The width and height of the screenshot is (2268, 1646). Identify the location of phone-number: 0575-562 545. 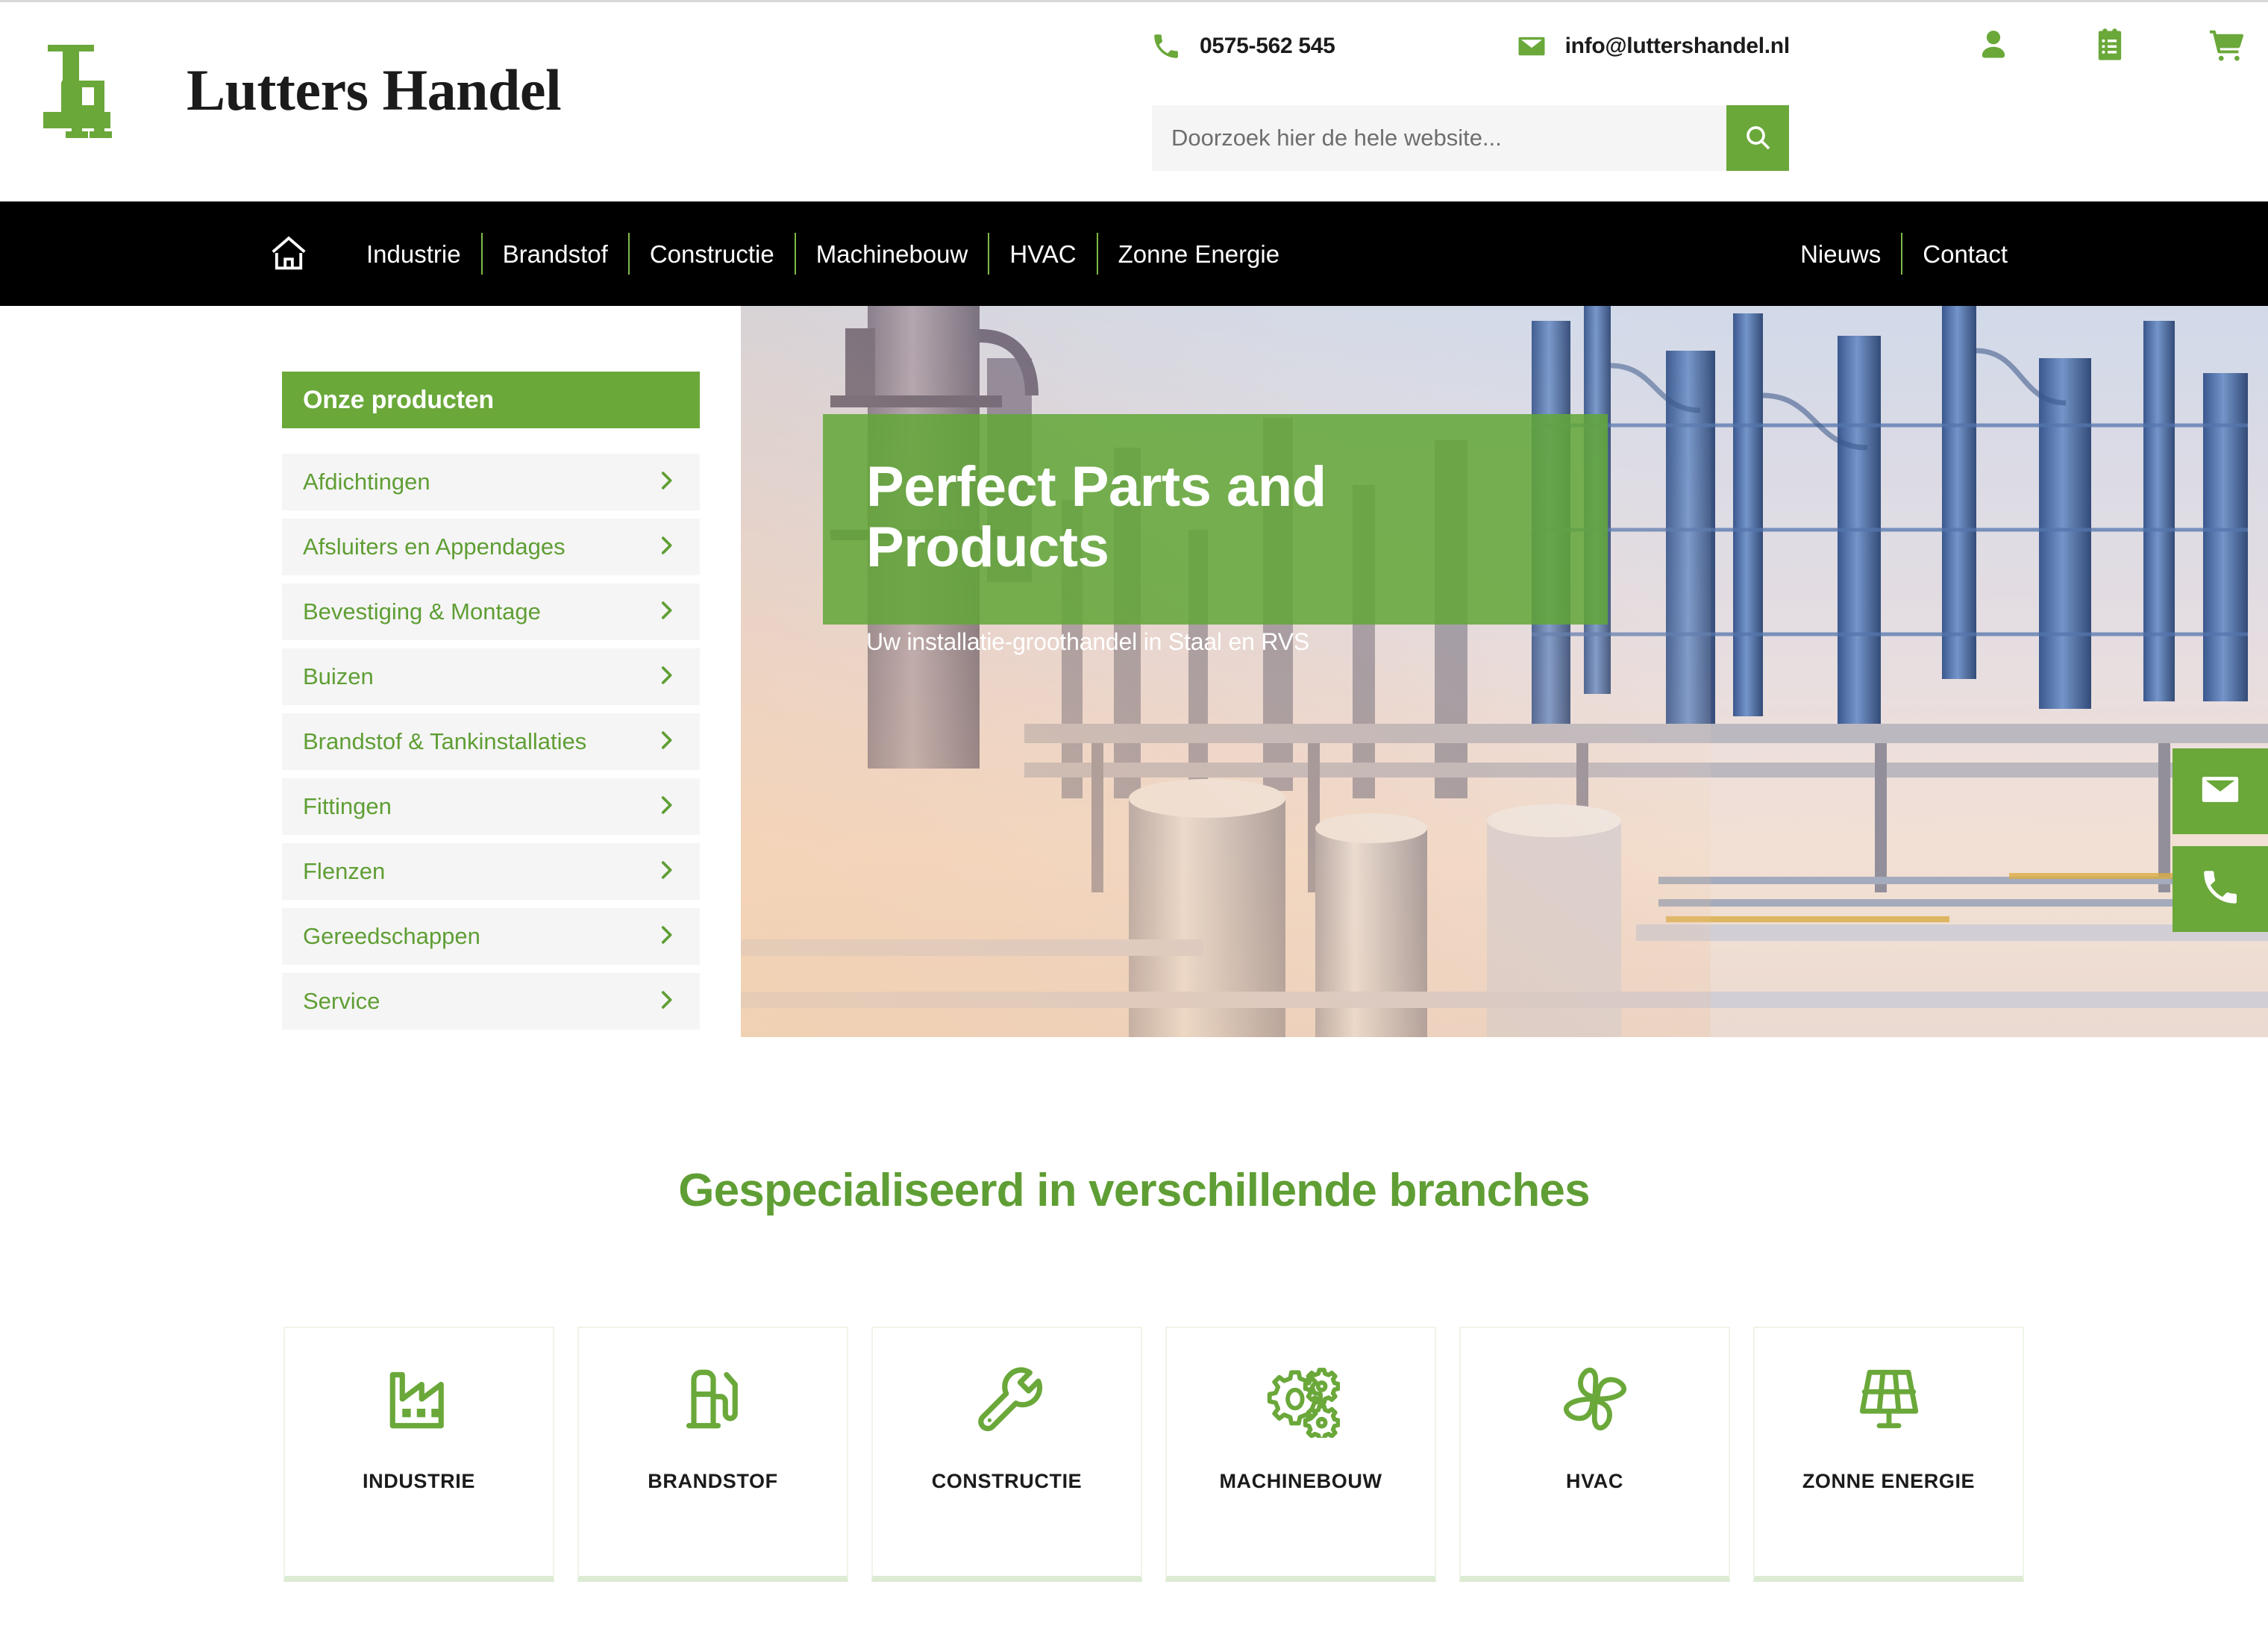
(1267, 46).